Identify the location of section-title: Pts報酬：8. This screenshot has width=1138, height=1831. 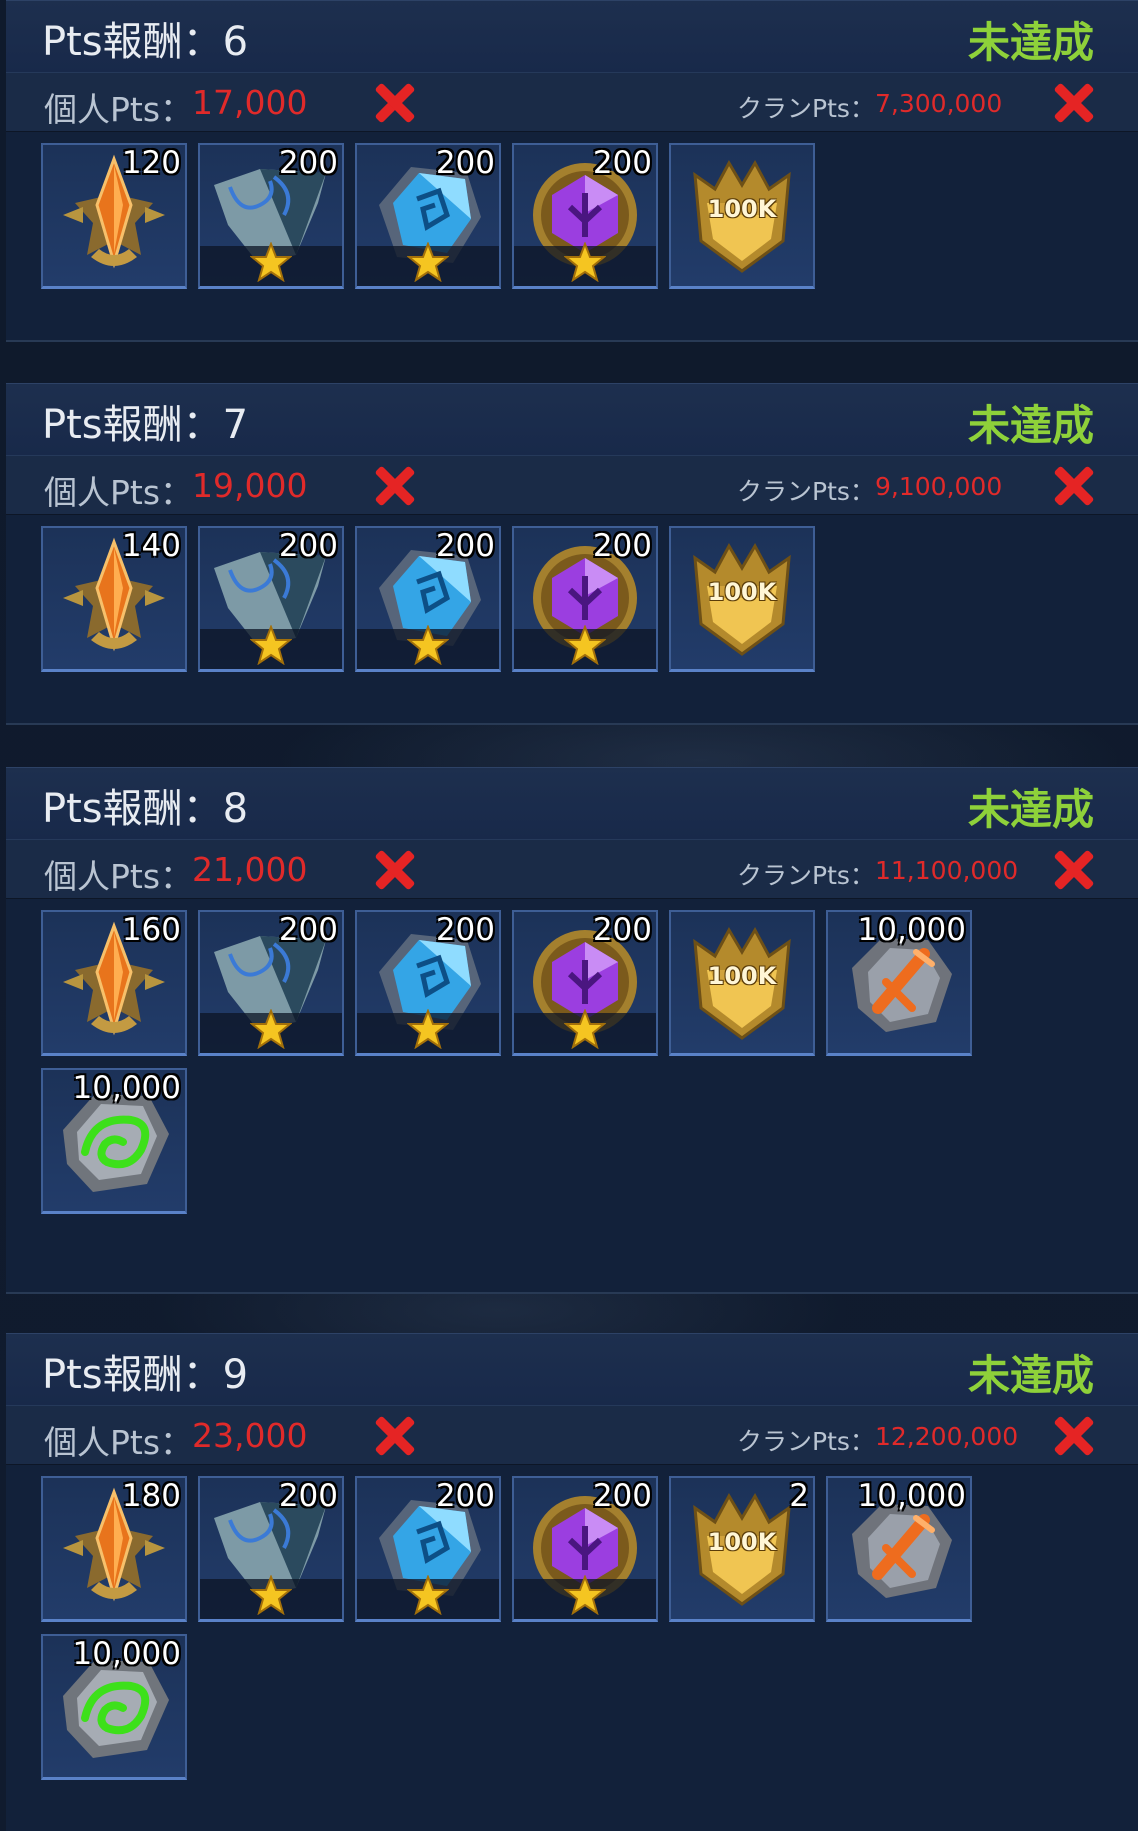
(145, 809).